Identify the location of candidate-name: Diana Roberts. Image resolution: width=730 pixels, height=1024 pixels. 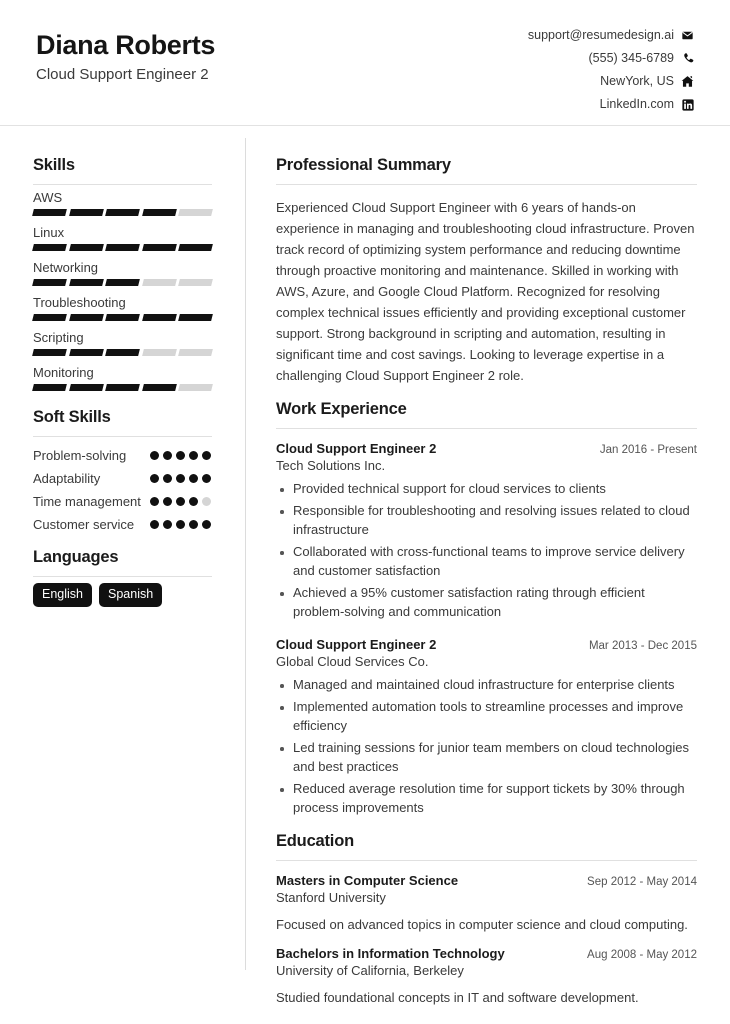
(126, 45).